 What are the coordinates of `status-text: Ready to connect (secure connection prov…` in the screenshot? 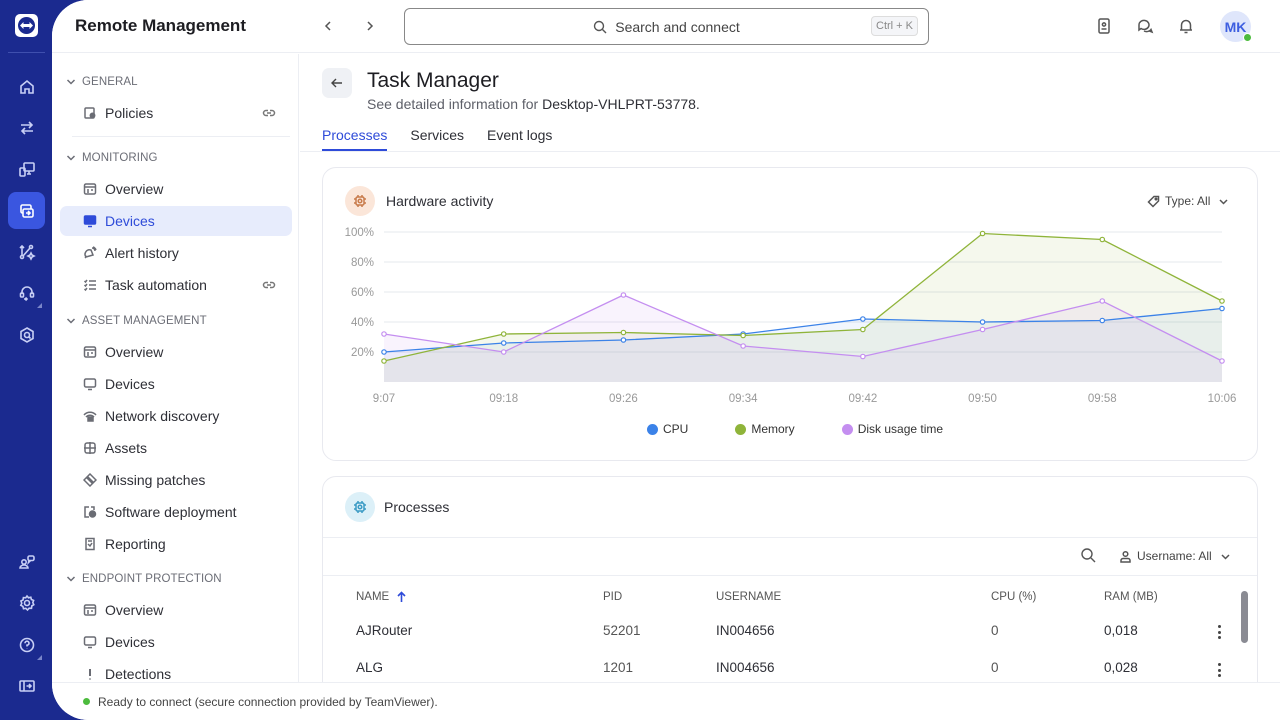 It's located at (268, 701).